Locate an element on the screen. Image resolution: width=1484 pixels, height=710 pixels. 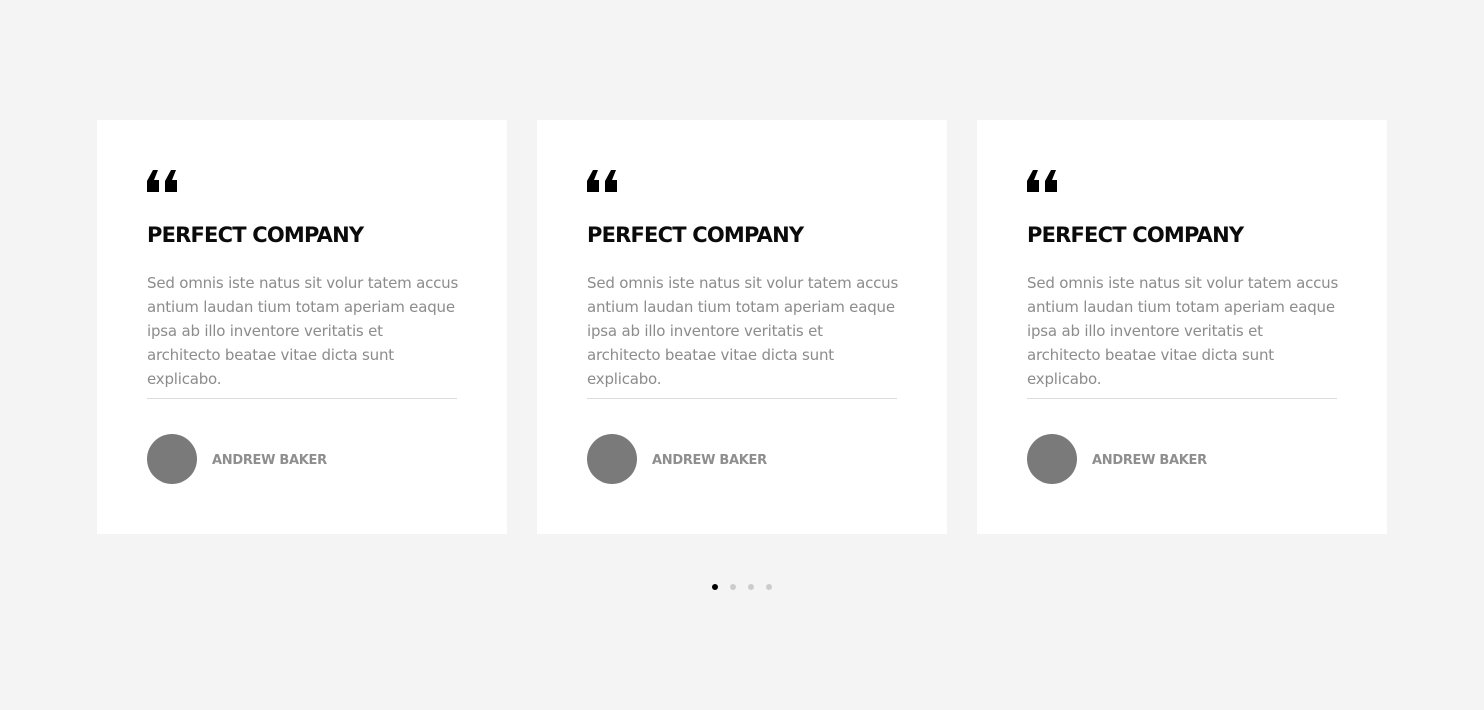
carousel-pagination is located at coordinates (742, 587).